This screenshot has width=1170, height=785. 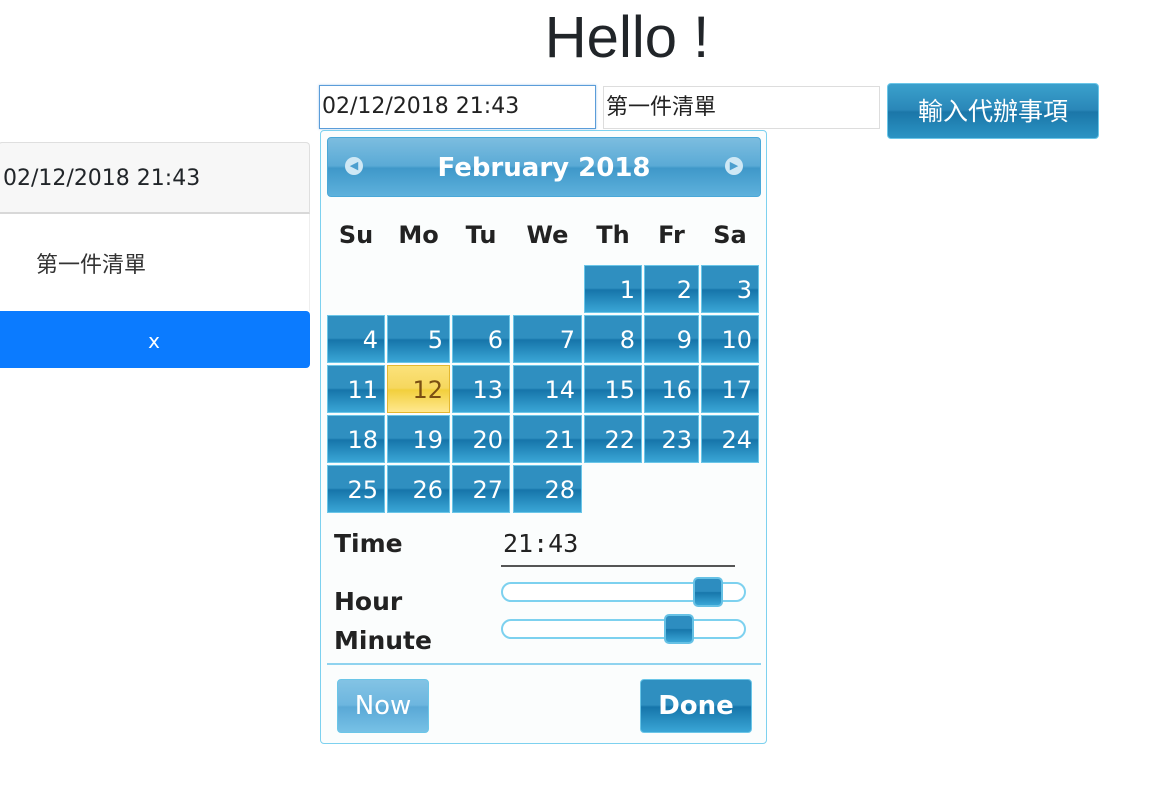 I want to click on weekday-header: Su, so click(x=356, y=235).